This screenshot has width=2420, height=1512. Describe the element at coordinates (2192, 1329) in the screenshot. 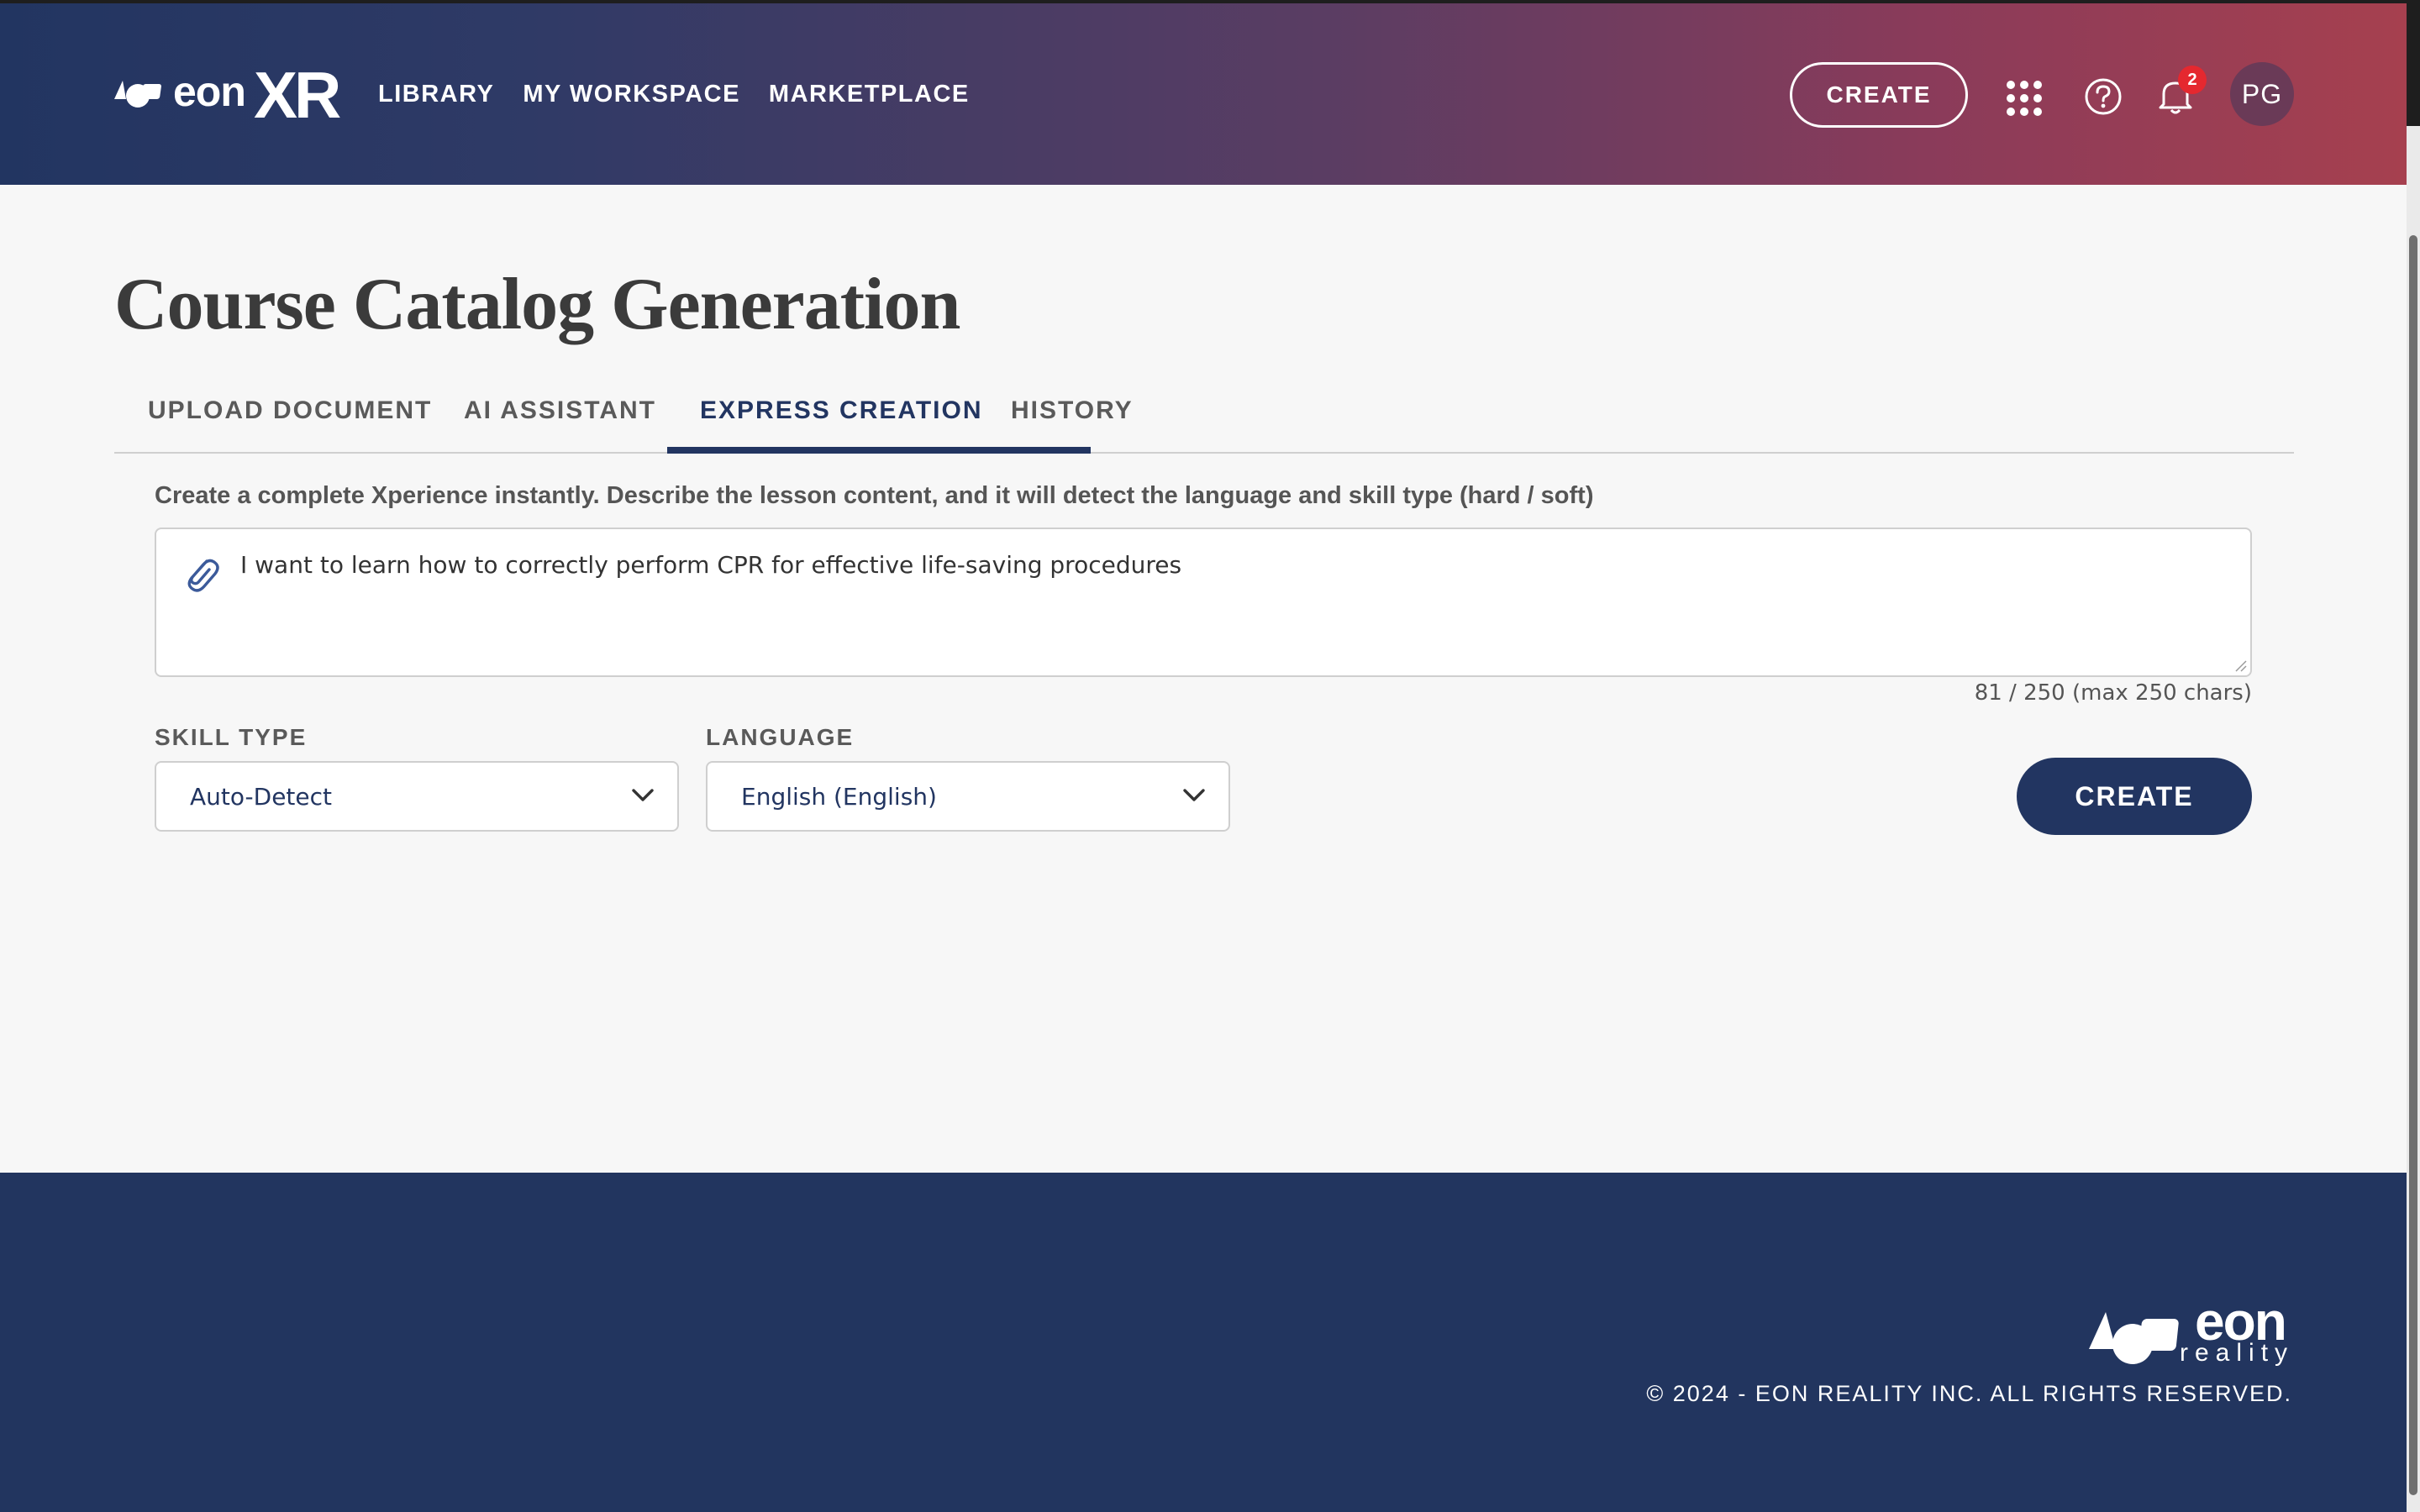

I see `eon-reality-logo: eon reality` at that location.